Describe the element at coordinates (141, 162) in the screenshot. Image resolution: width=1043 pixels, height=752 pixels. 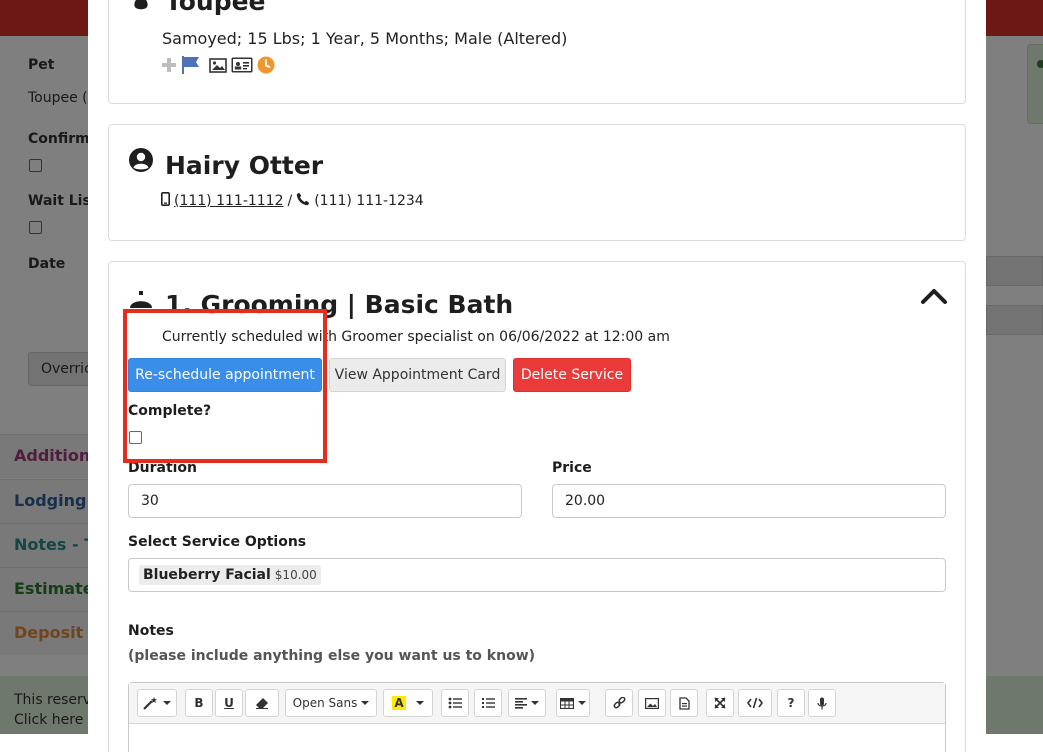
I see `user-circle-icon` at that location.